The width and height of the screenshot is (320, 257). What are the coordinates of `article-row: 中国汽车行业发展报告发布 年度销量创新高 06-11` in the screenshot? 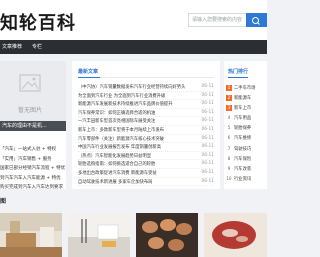 It's located at (146, 147).